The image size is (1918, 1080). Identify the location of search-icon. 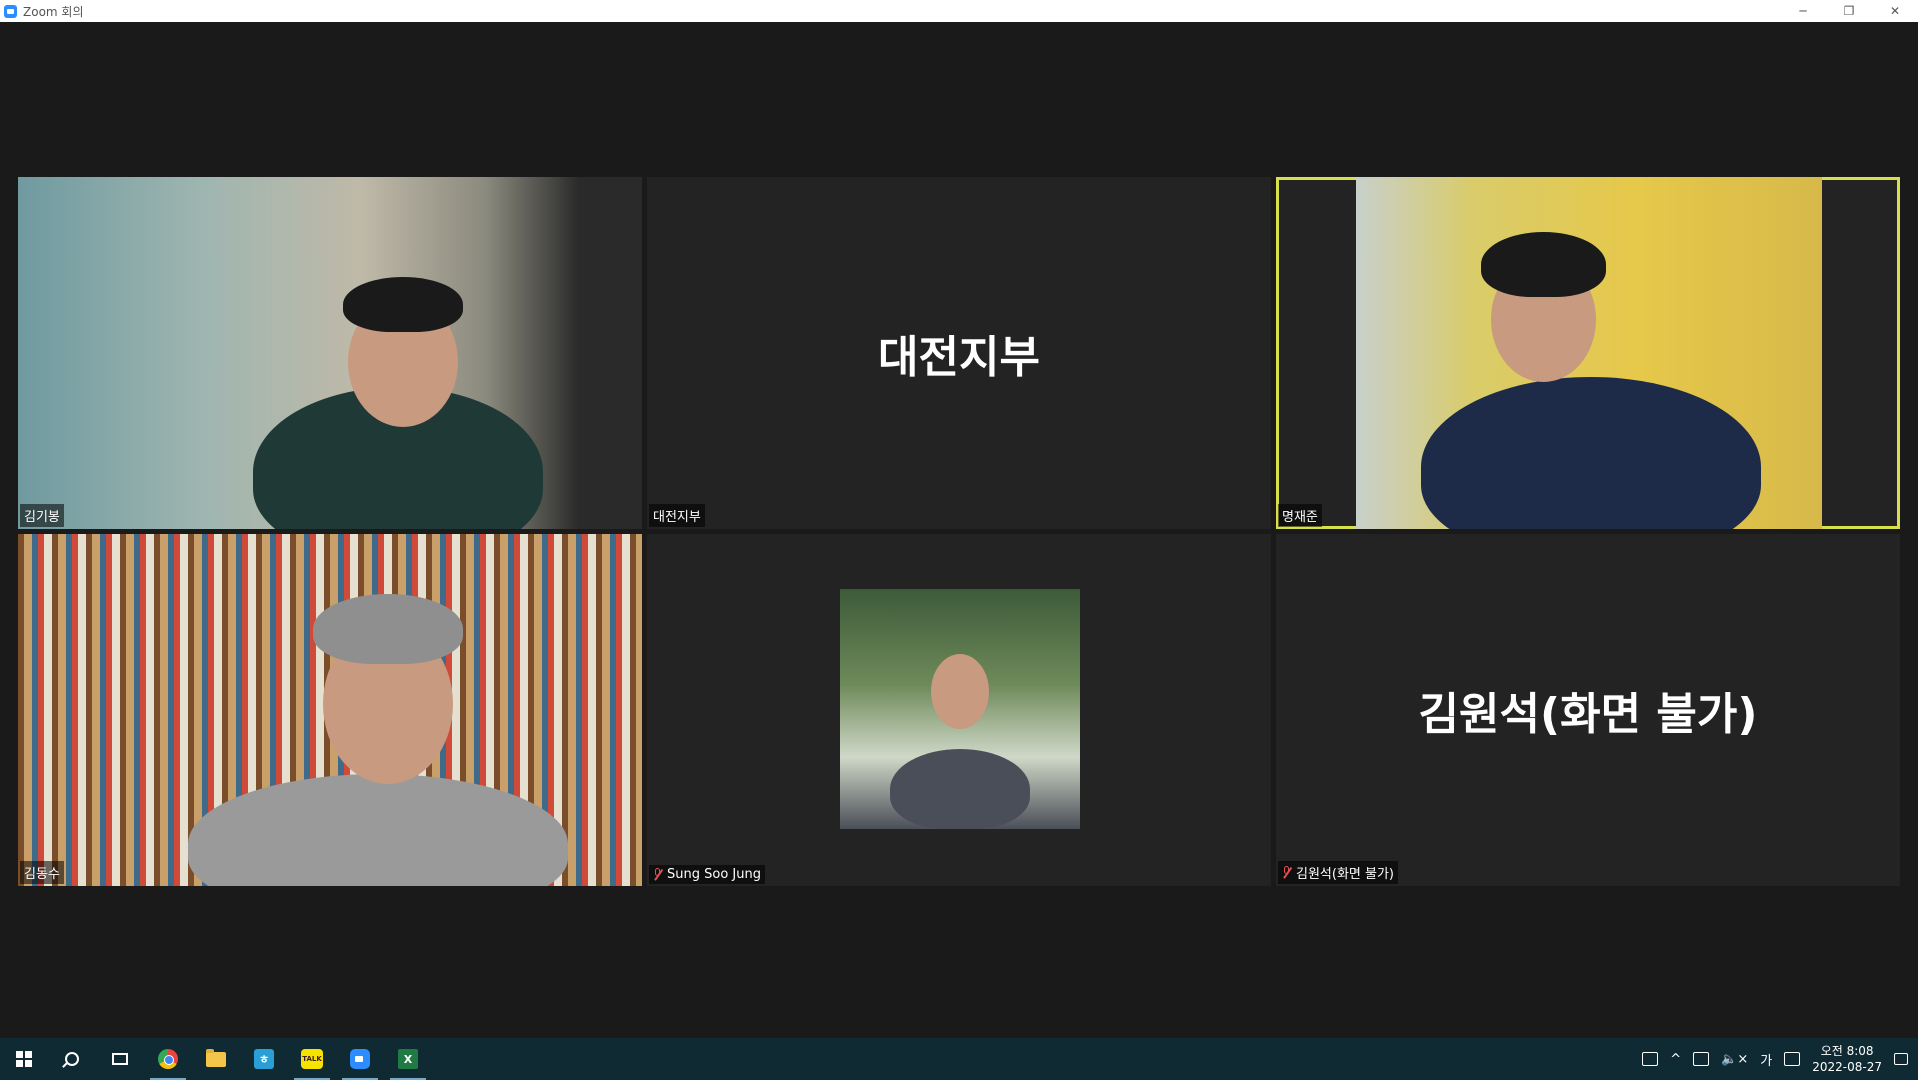
(72, 1059).